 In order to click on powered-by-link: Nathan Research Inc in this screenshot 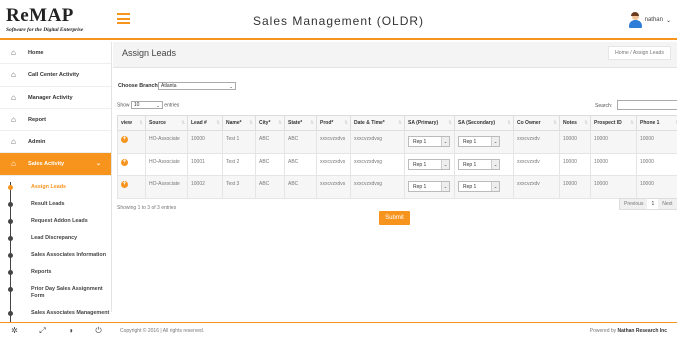, I will do `click(642, 331)`.